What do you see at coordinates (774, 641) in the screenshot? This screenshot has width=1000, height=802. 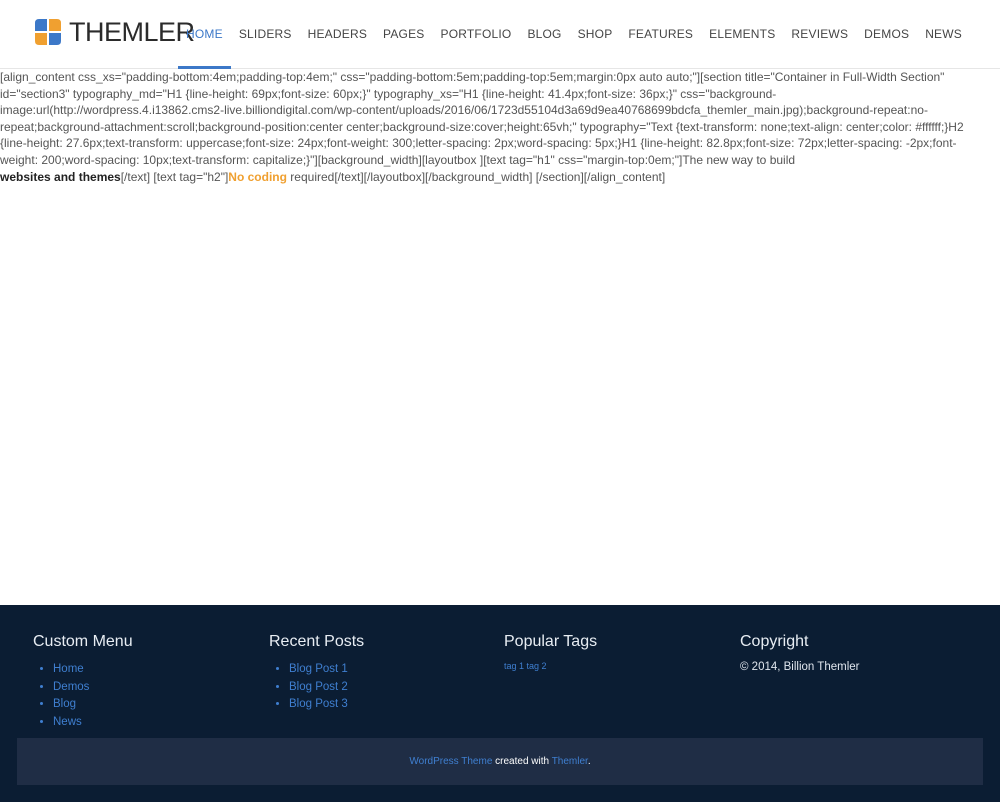 I see `copyright-title: Copyright` at bounding box center [774, 641].